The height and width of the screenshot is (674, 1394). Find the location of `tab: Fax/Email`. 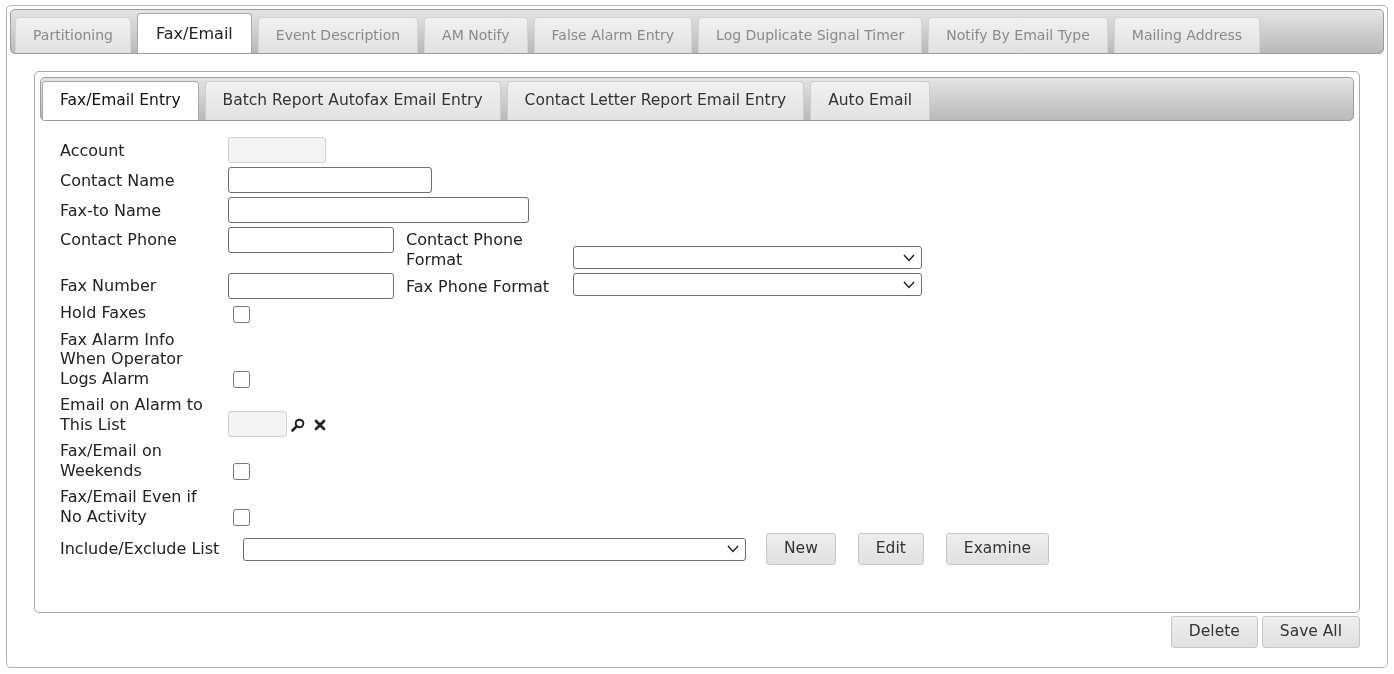

tab: Fax/Email is located at coordinates (194, 33).